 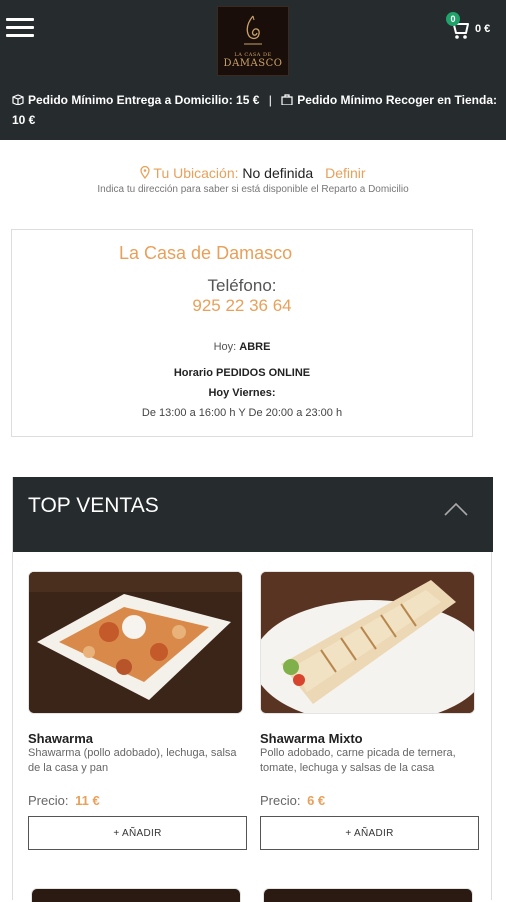 What do you see at coordinates (18, 99) in the screenshot?
I see `box-icon` at bounding box center [18, 99].